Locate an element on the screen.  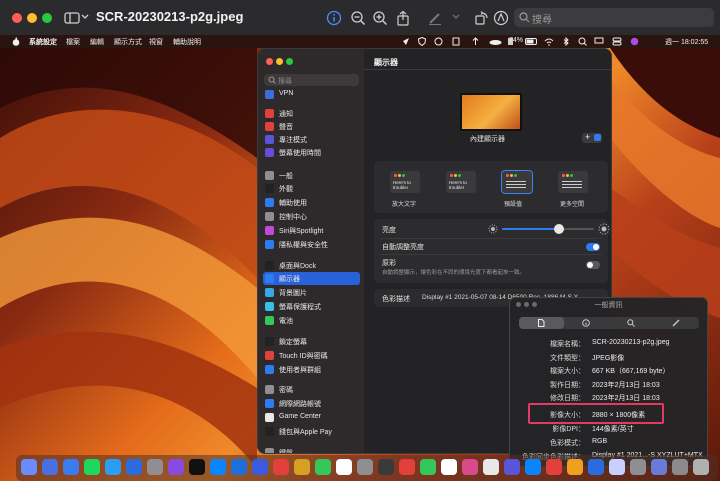
settings-zoom-button is located at coordinates (289, 61).